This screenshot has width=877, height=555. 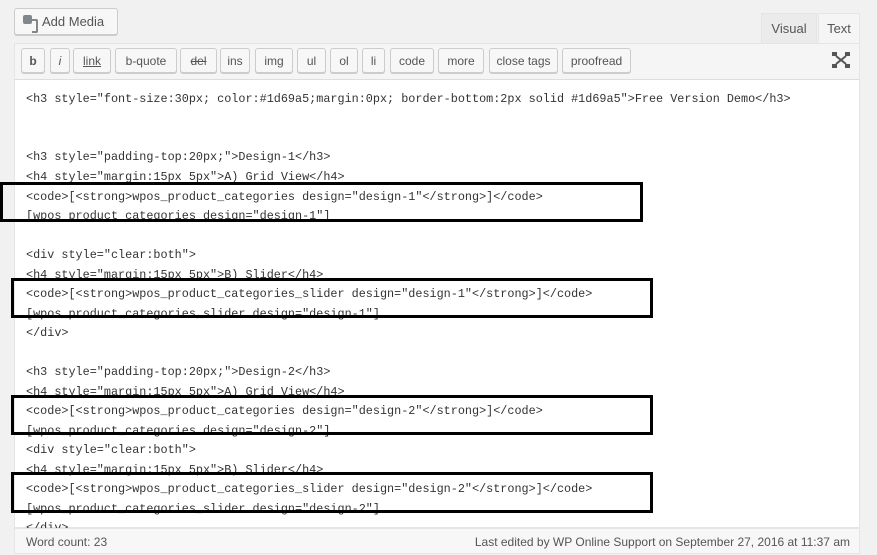 What do you see at coordinates (67, 542) in the screenshot?
I see `word-count: Word count: 23` at bounding box center [67, 542].